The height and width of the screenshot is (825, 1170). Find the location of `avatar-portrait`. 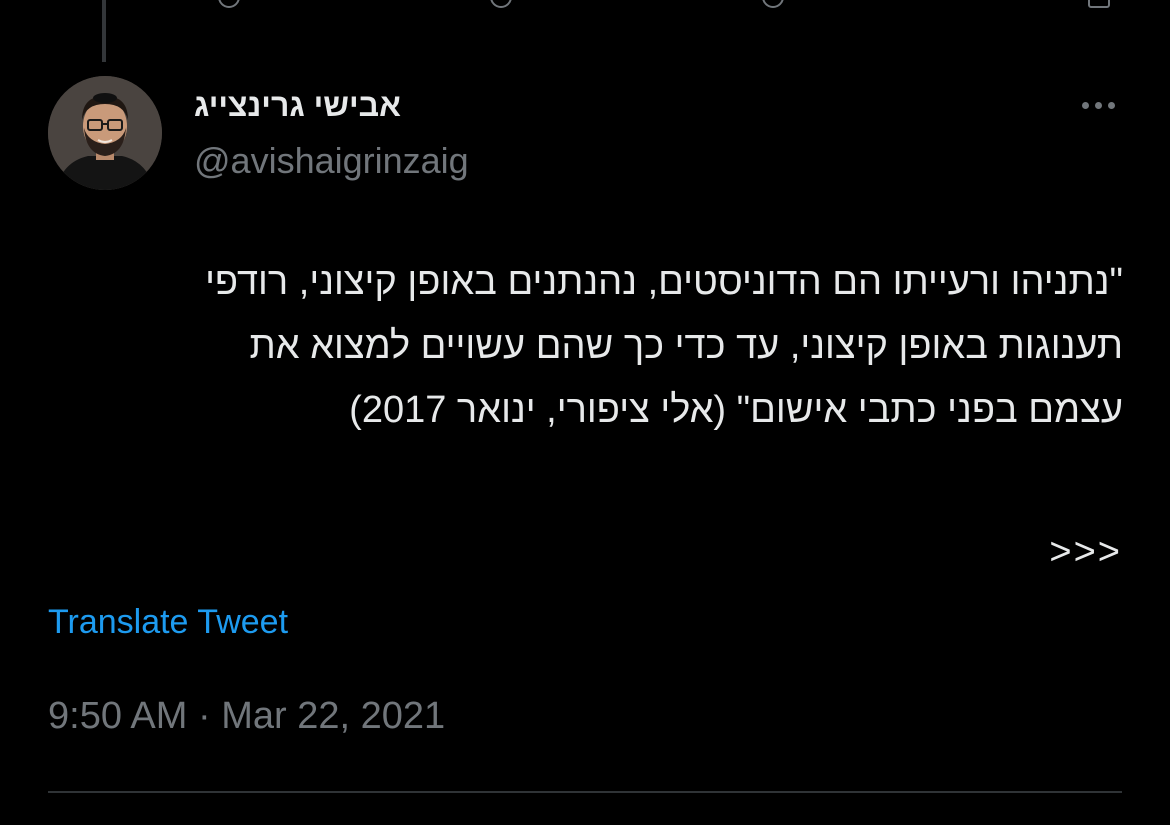

avatar-portrait is located at coordinates (105, 133).